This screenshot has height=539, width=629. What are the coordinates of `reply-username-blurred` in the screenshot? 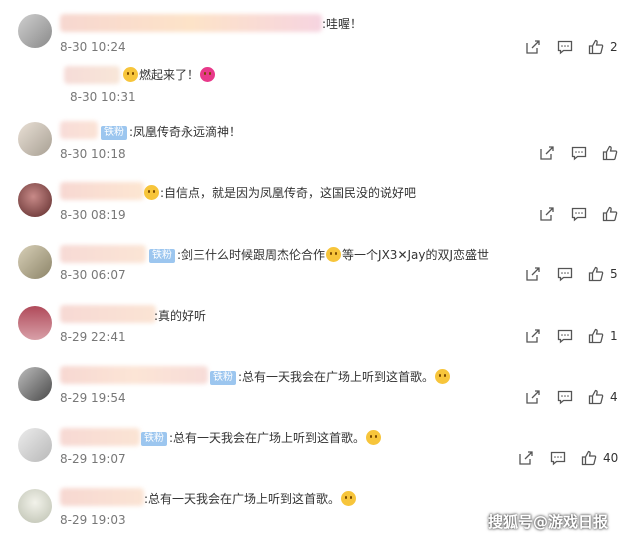 It's located at (92, 75).